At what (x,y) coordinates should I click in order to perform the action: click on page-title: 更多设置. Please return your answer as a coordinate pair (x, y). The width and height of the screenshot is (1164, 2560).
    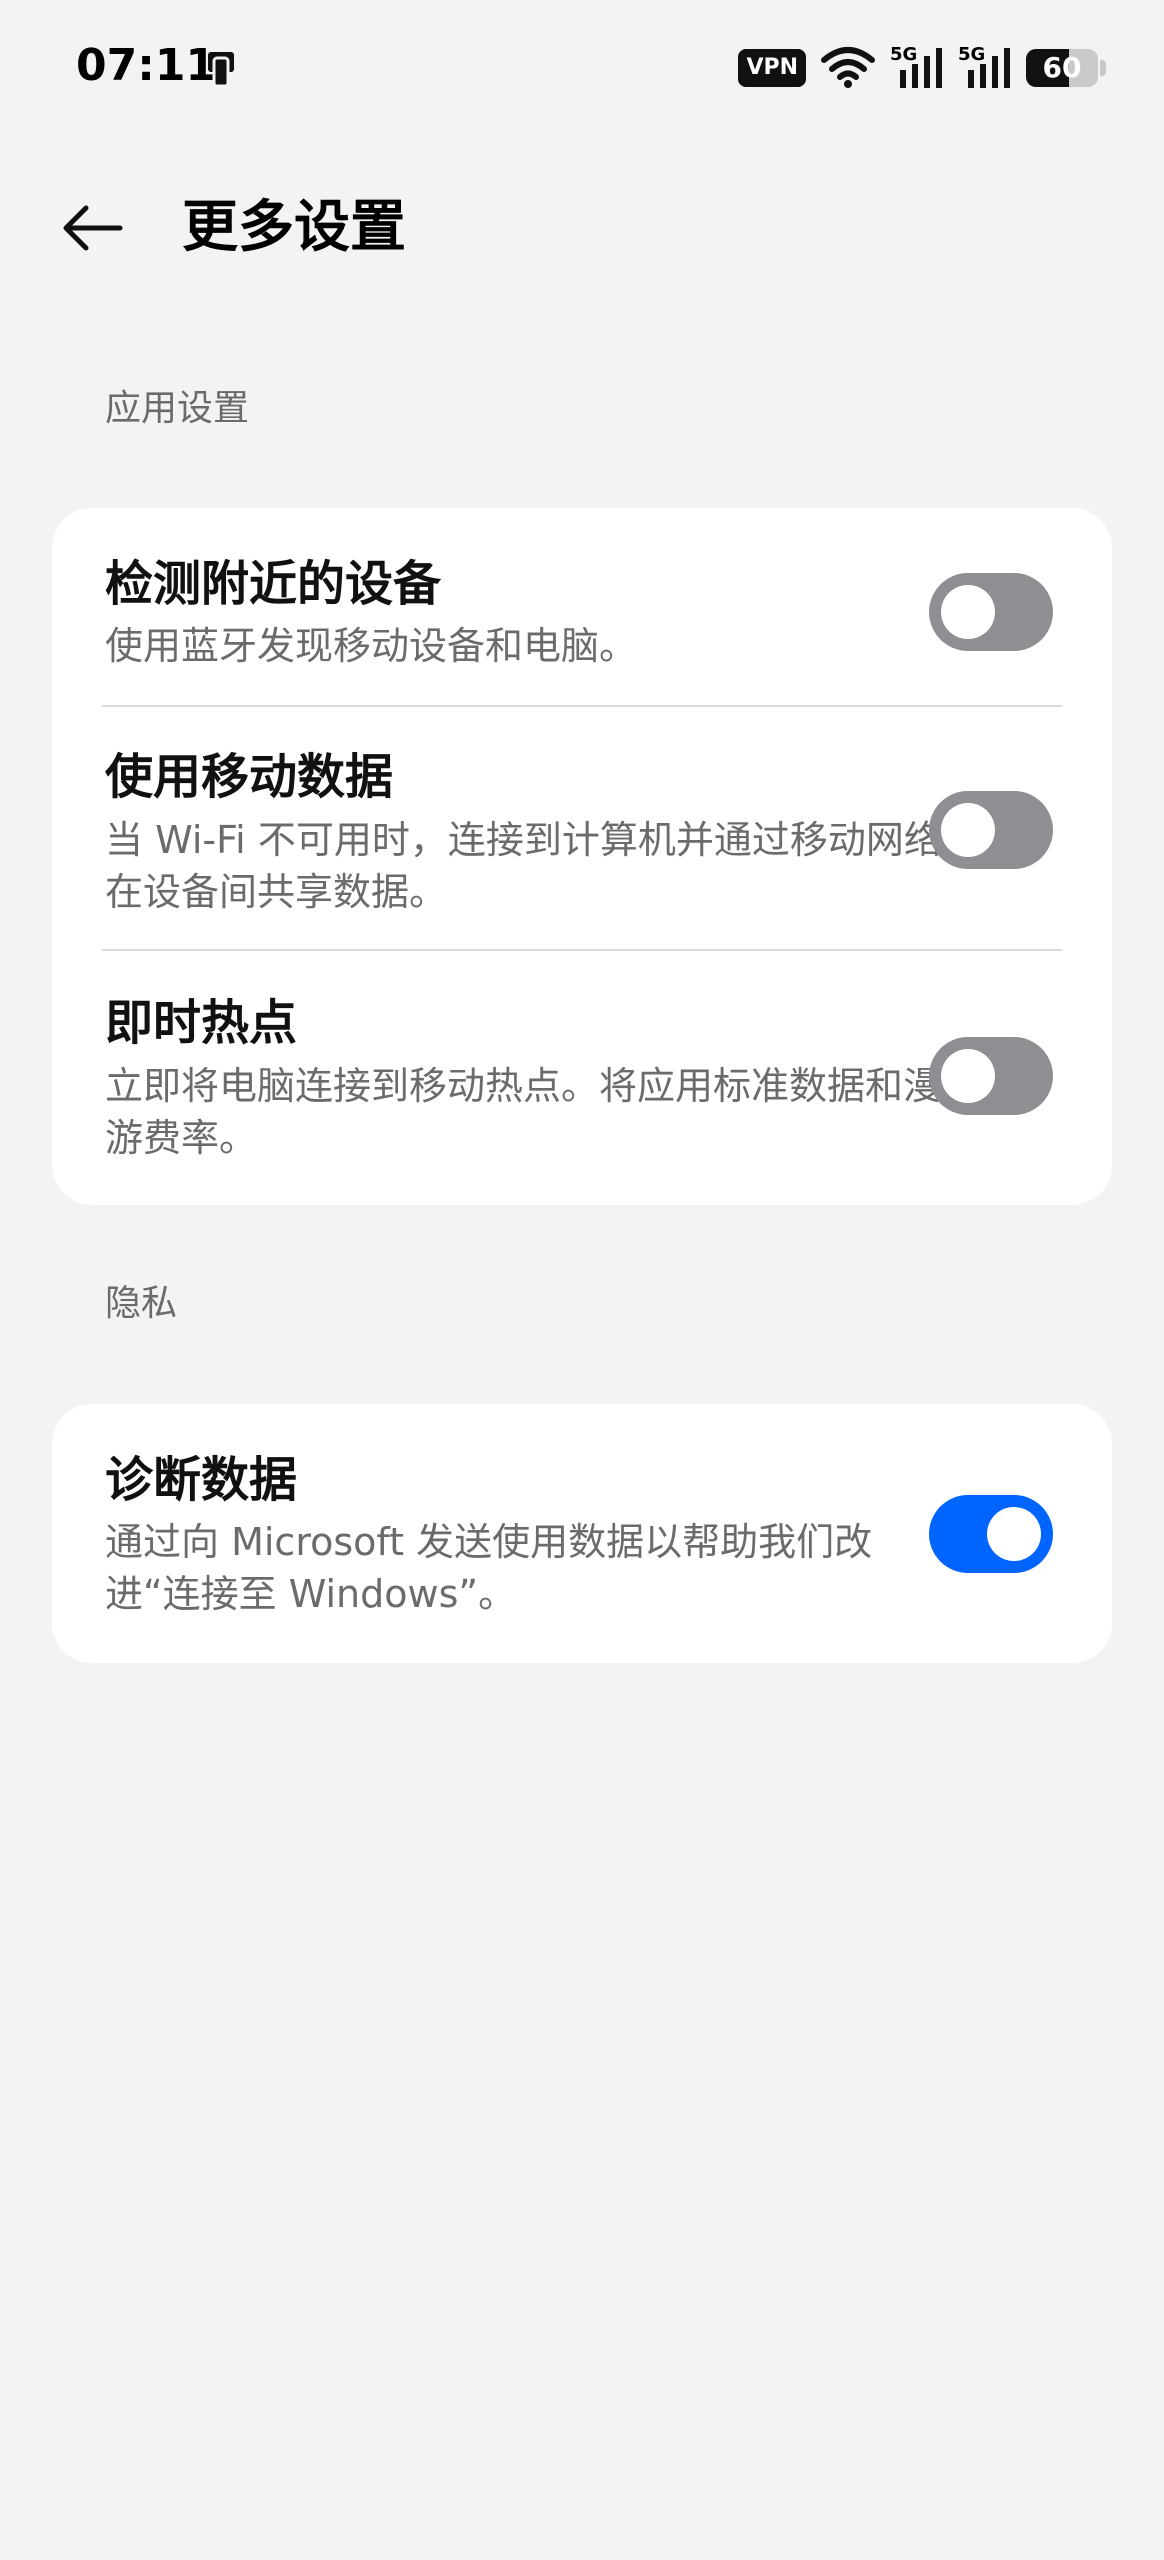
    Looking at the image, I should click on (294, 227).